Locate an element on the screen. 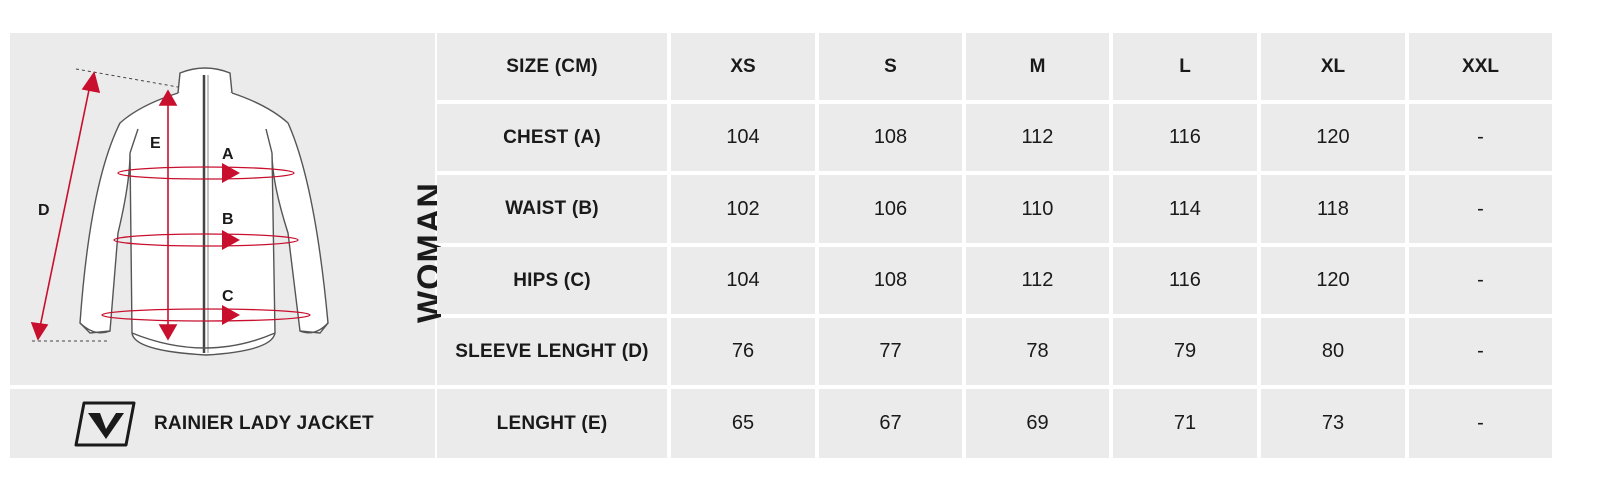 Image resolution: width=1600 pixels, height=498 pixels. table-cell: 110 is located at coordinates (1037, 209).